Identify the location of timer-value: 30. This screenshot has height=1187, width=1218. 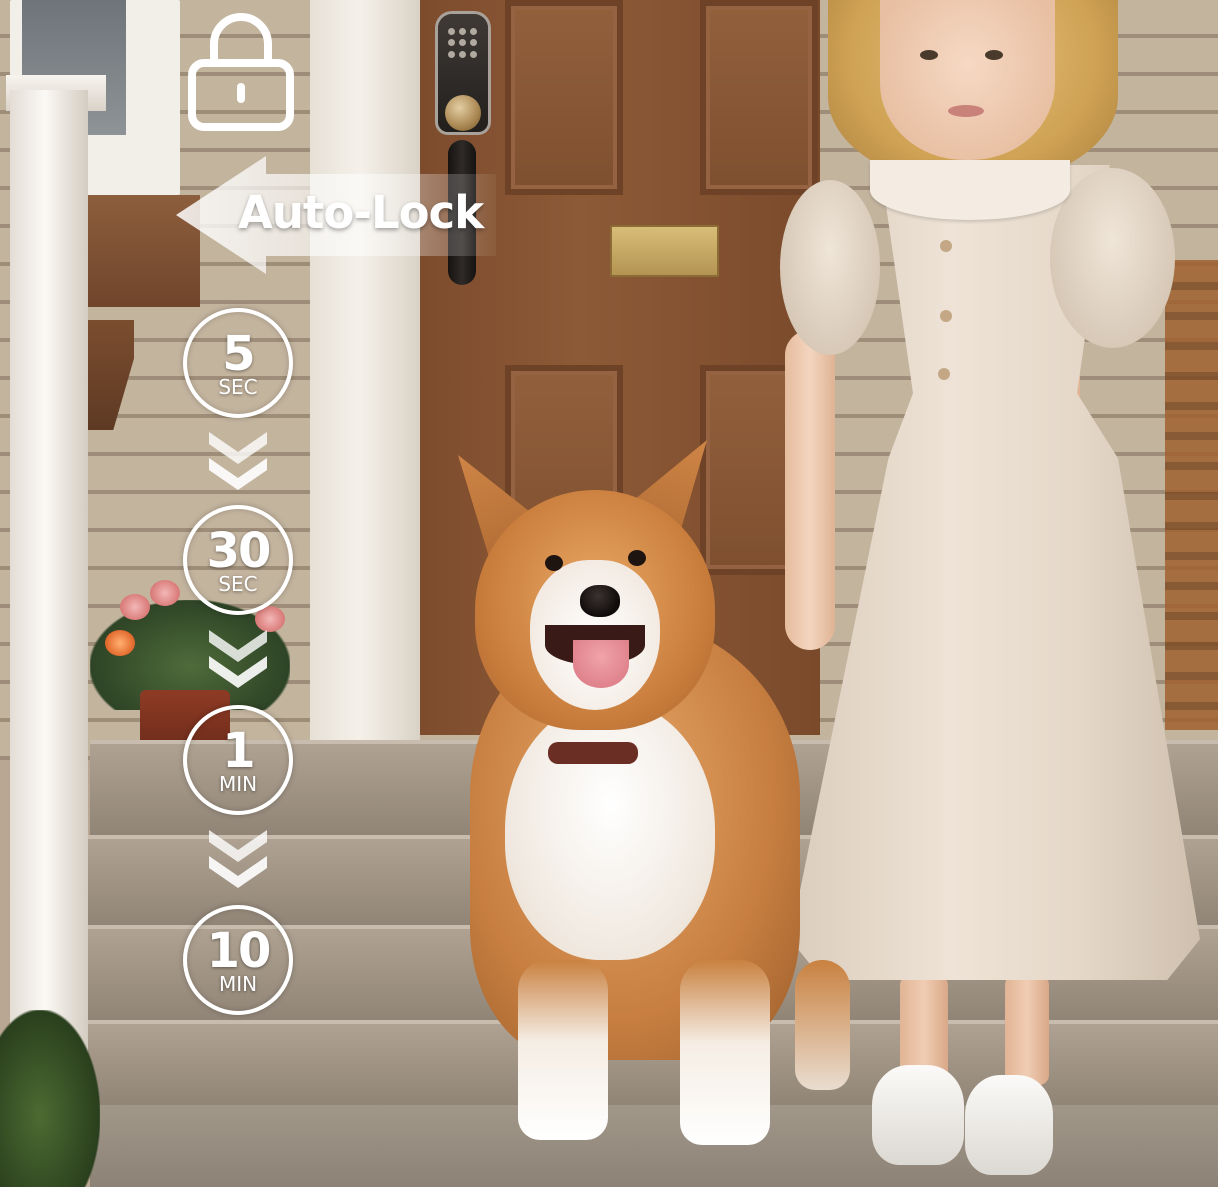
(239, 551).